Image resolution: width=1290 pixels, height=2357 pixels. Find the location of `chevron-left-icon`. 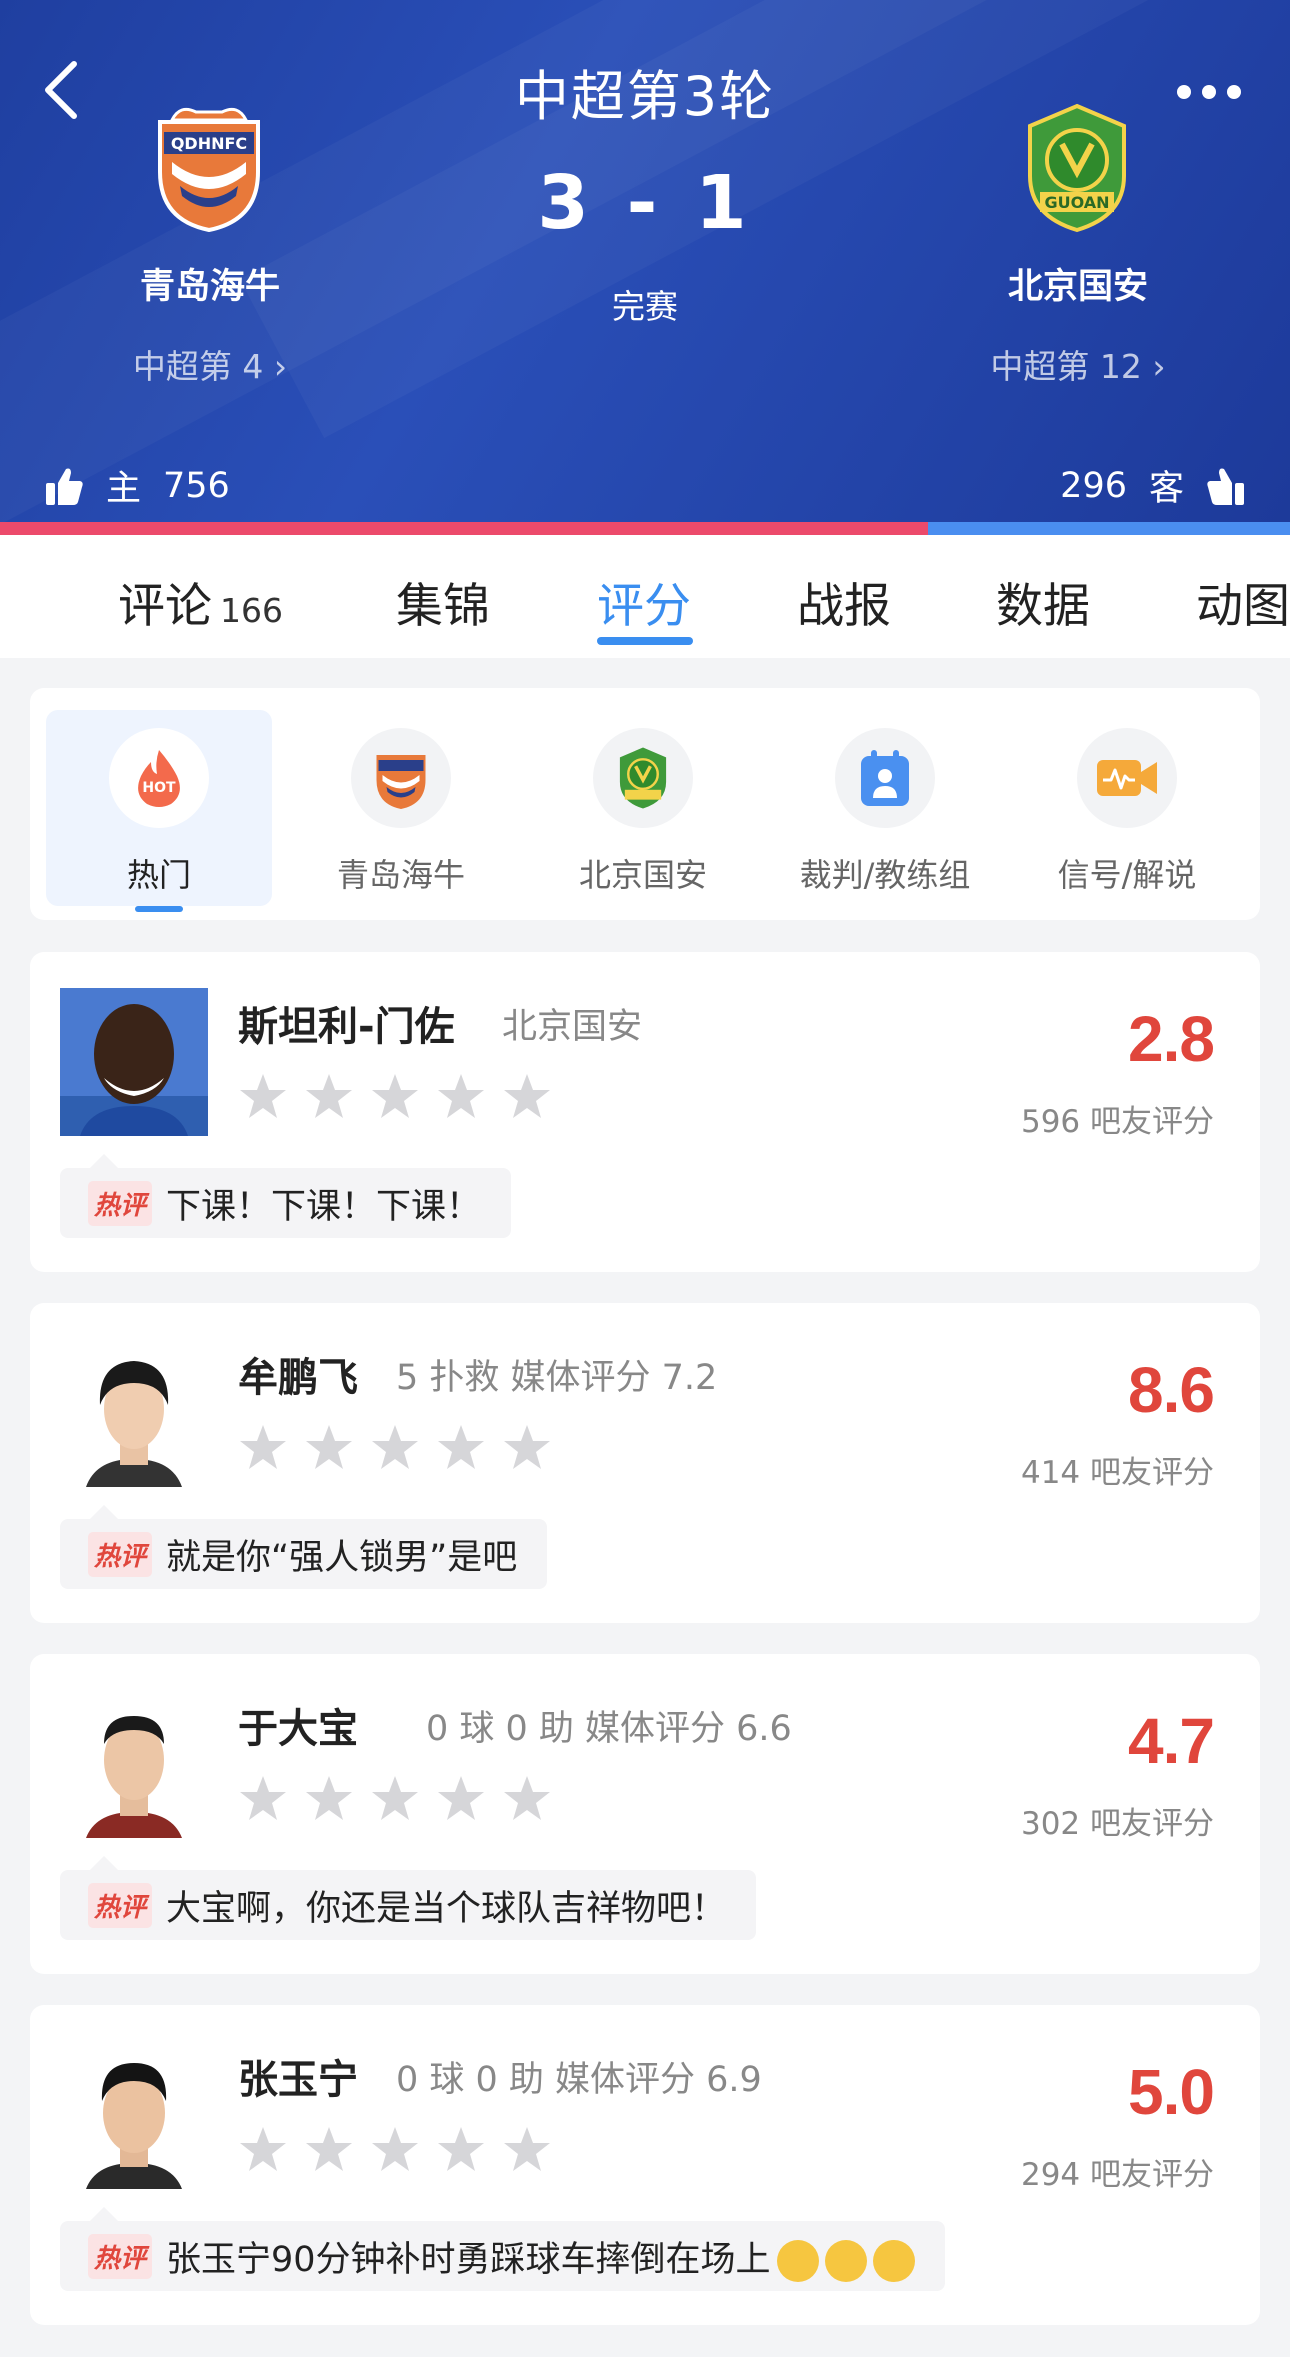

chevron-left-icon is located at coordinates (61, 90).